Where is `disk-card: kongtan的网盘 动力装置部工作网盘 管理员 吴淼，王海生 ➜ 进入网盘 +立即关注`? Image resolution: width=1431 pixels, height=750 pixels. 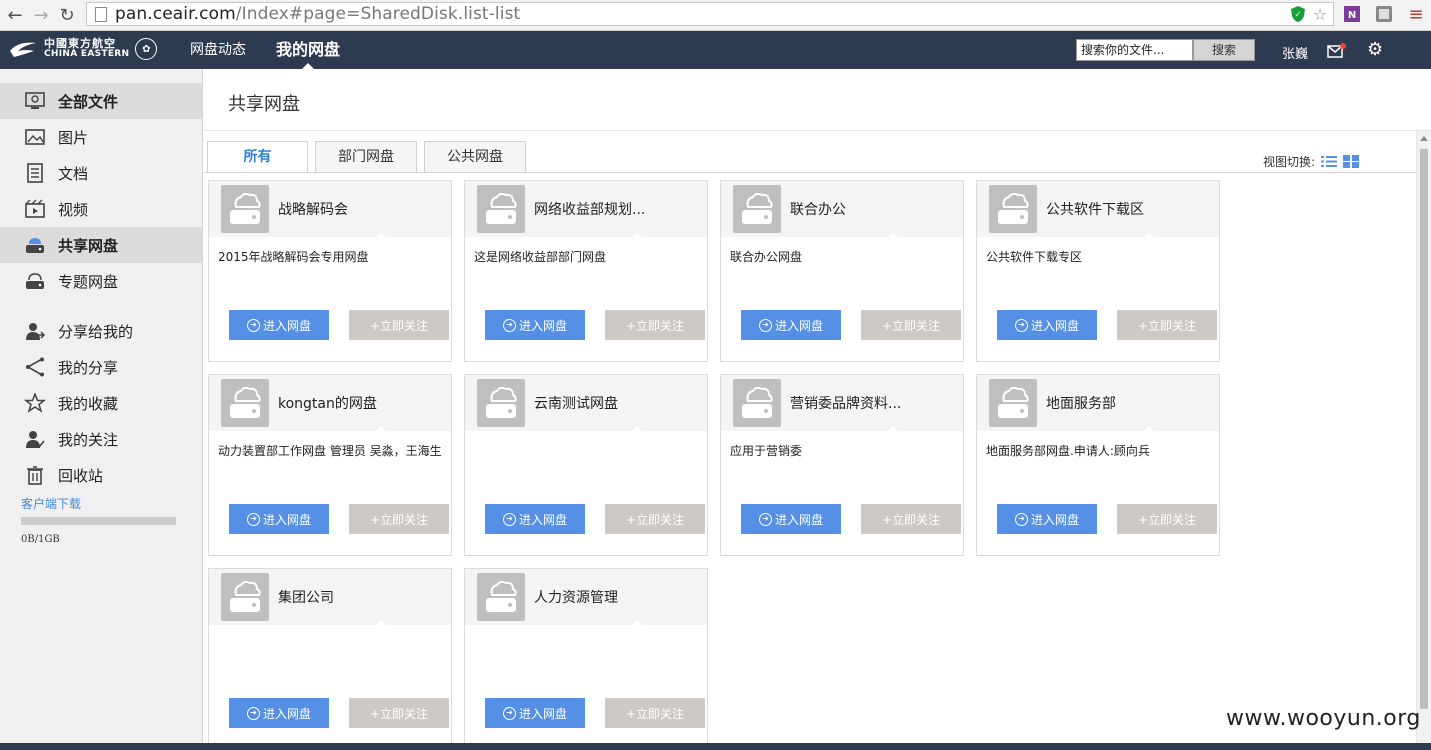
disk-card: kongtan的网盘 动力装置部工作网盘 管理员 吴淼，王海生 ➜ 进入网盘 +立即关注 is located at coordinates (330, 465).